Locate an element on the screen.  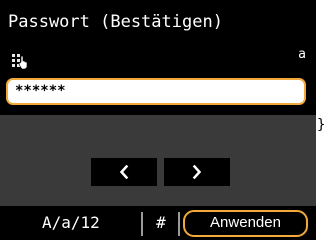
keyboard-icon is located at coordinates (19, 61).